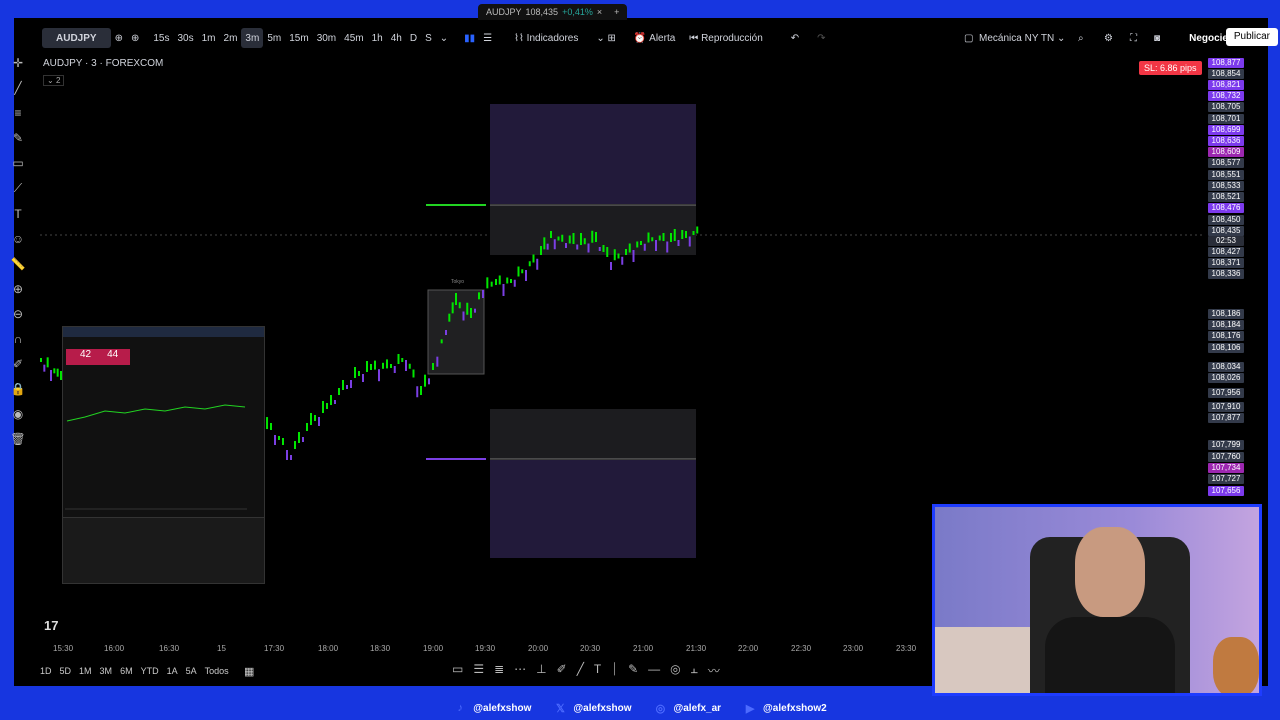  Describe the element at coordinates (726, 38) in the screenshot. I see `replay-button: ⏮ Reproducción` at that location.